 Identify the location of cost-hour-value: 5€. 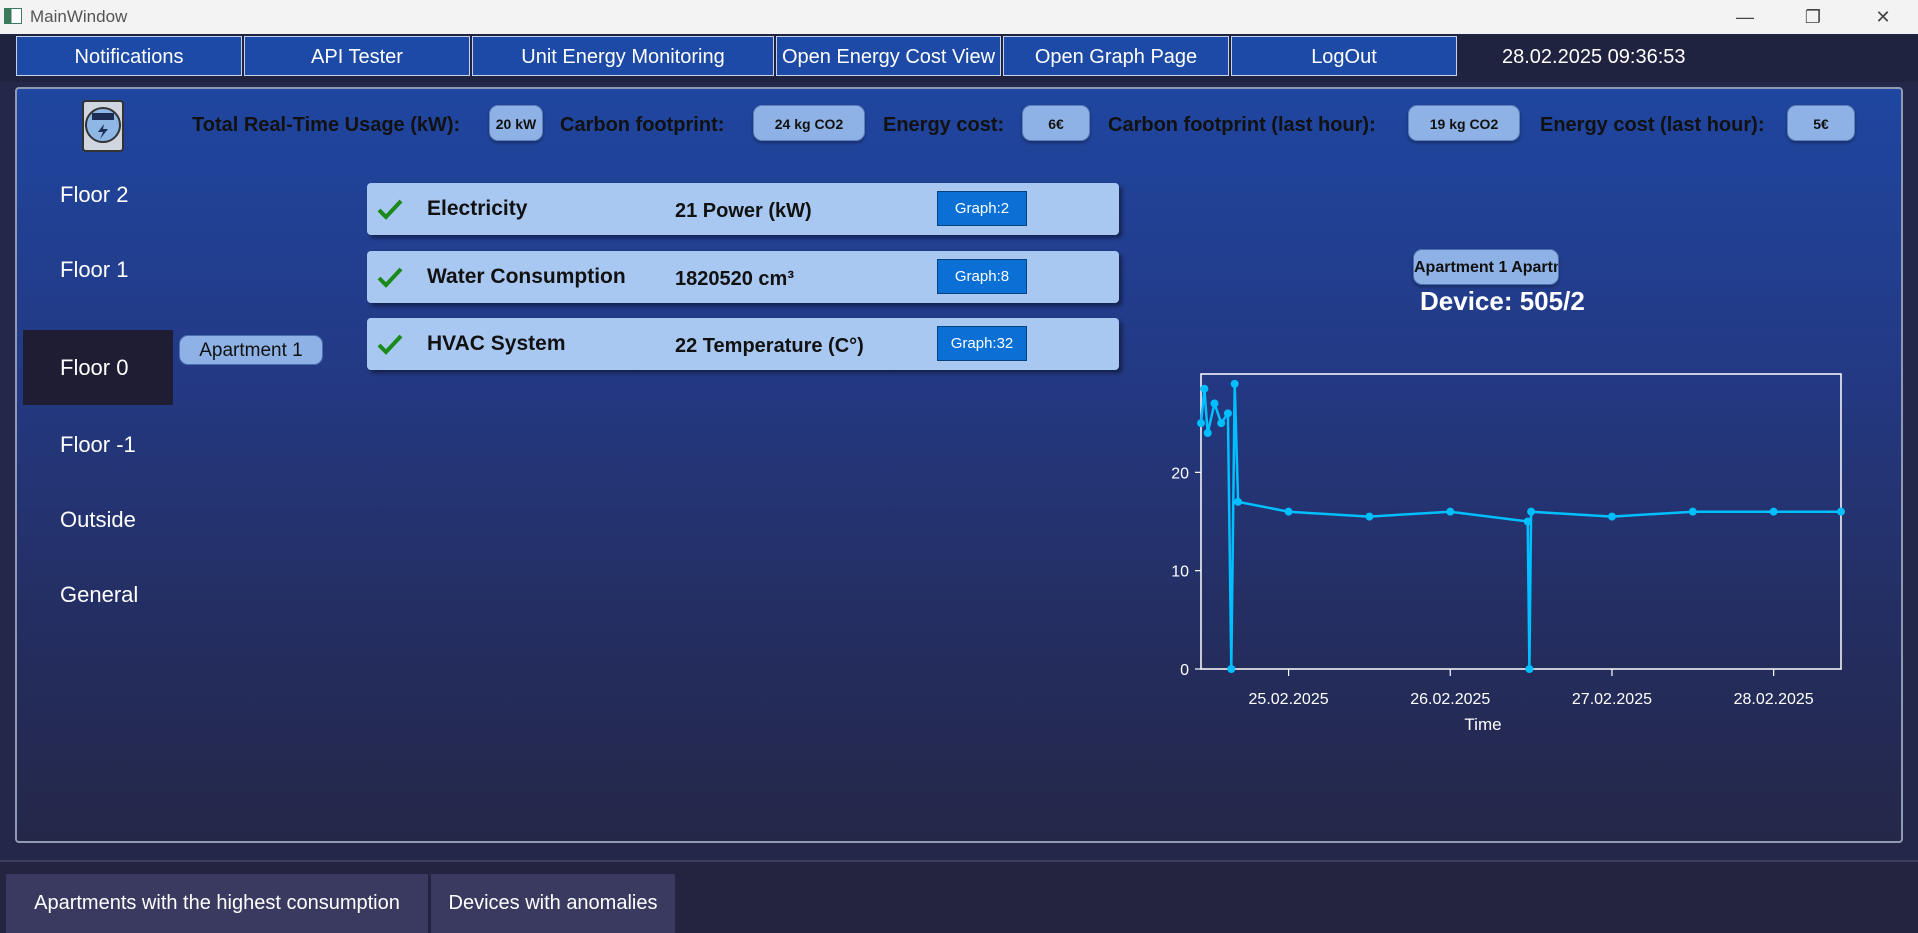
(1821, 123).